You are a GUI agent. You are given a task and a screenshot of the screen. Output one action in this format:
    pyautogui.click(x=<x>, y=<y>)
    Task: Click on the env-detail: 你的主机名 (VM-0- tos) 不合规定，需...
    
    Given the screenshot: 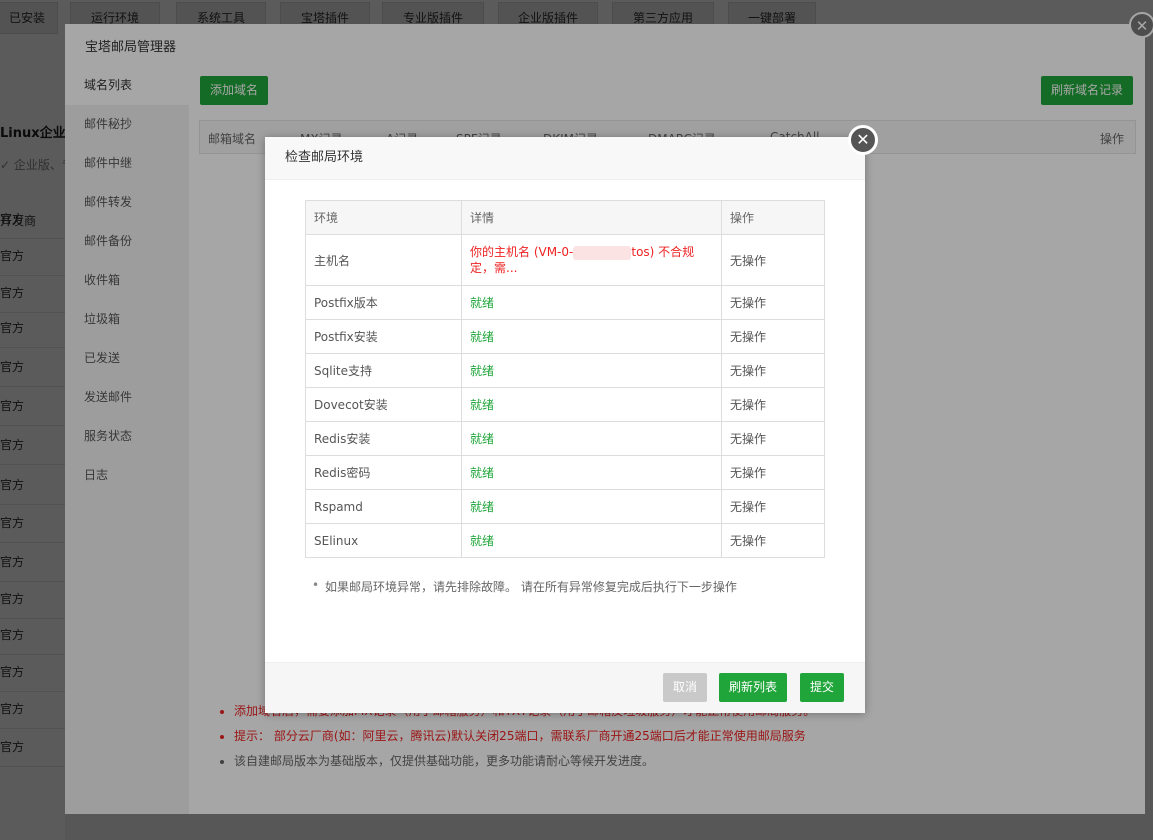 What is the action you would take?
    pyautogui.click(x=591, y=260)
    